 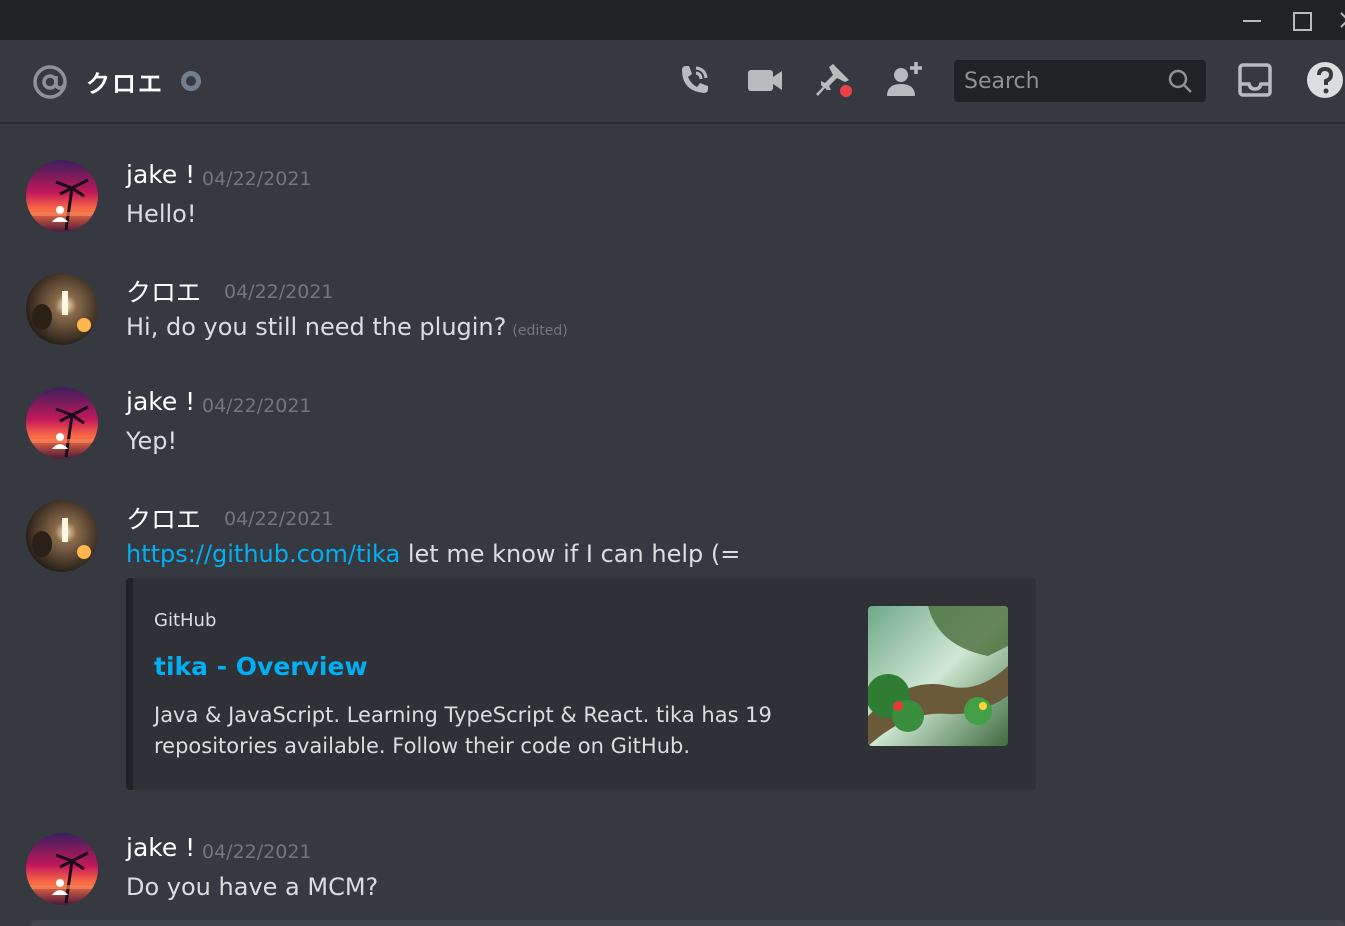 I want to click on help-icon, so click(x=1325, y=80).